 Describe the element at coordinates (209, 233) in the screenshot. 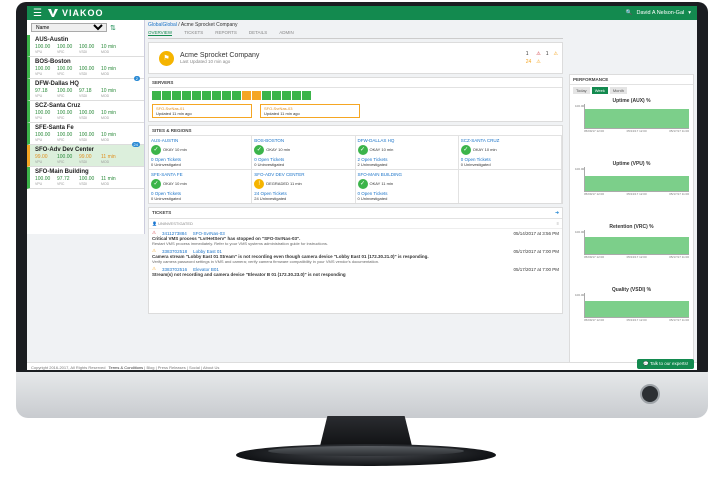

I see `ticket-device: SFO-SvrNas-03` at that location.